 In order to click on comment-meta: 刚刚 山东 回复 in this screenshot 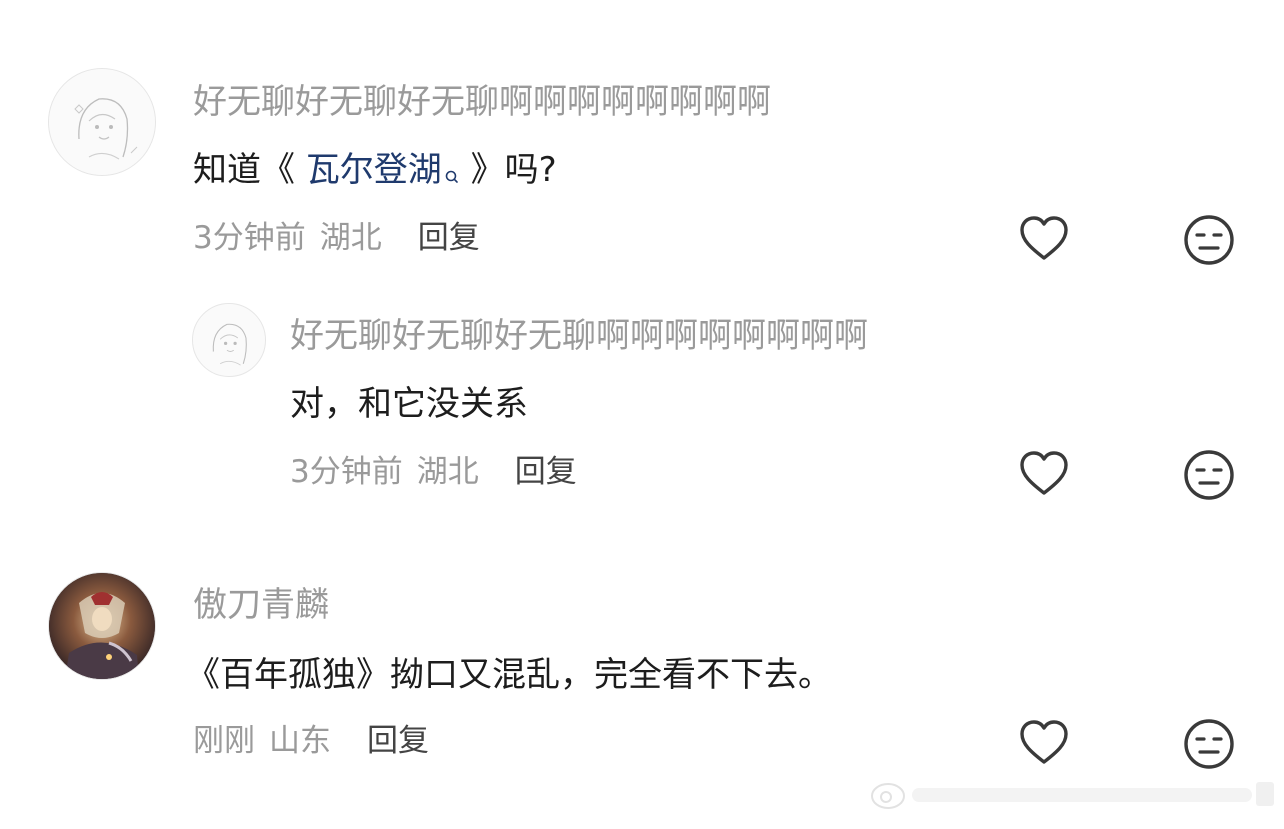, I will do `click(311, 741)`.